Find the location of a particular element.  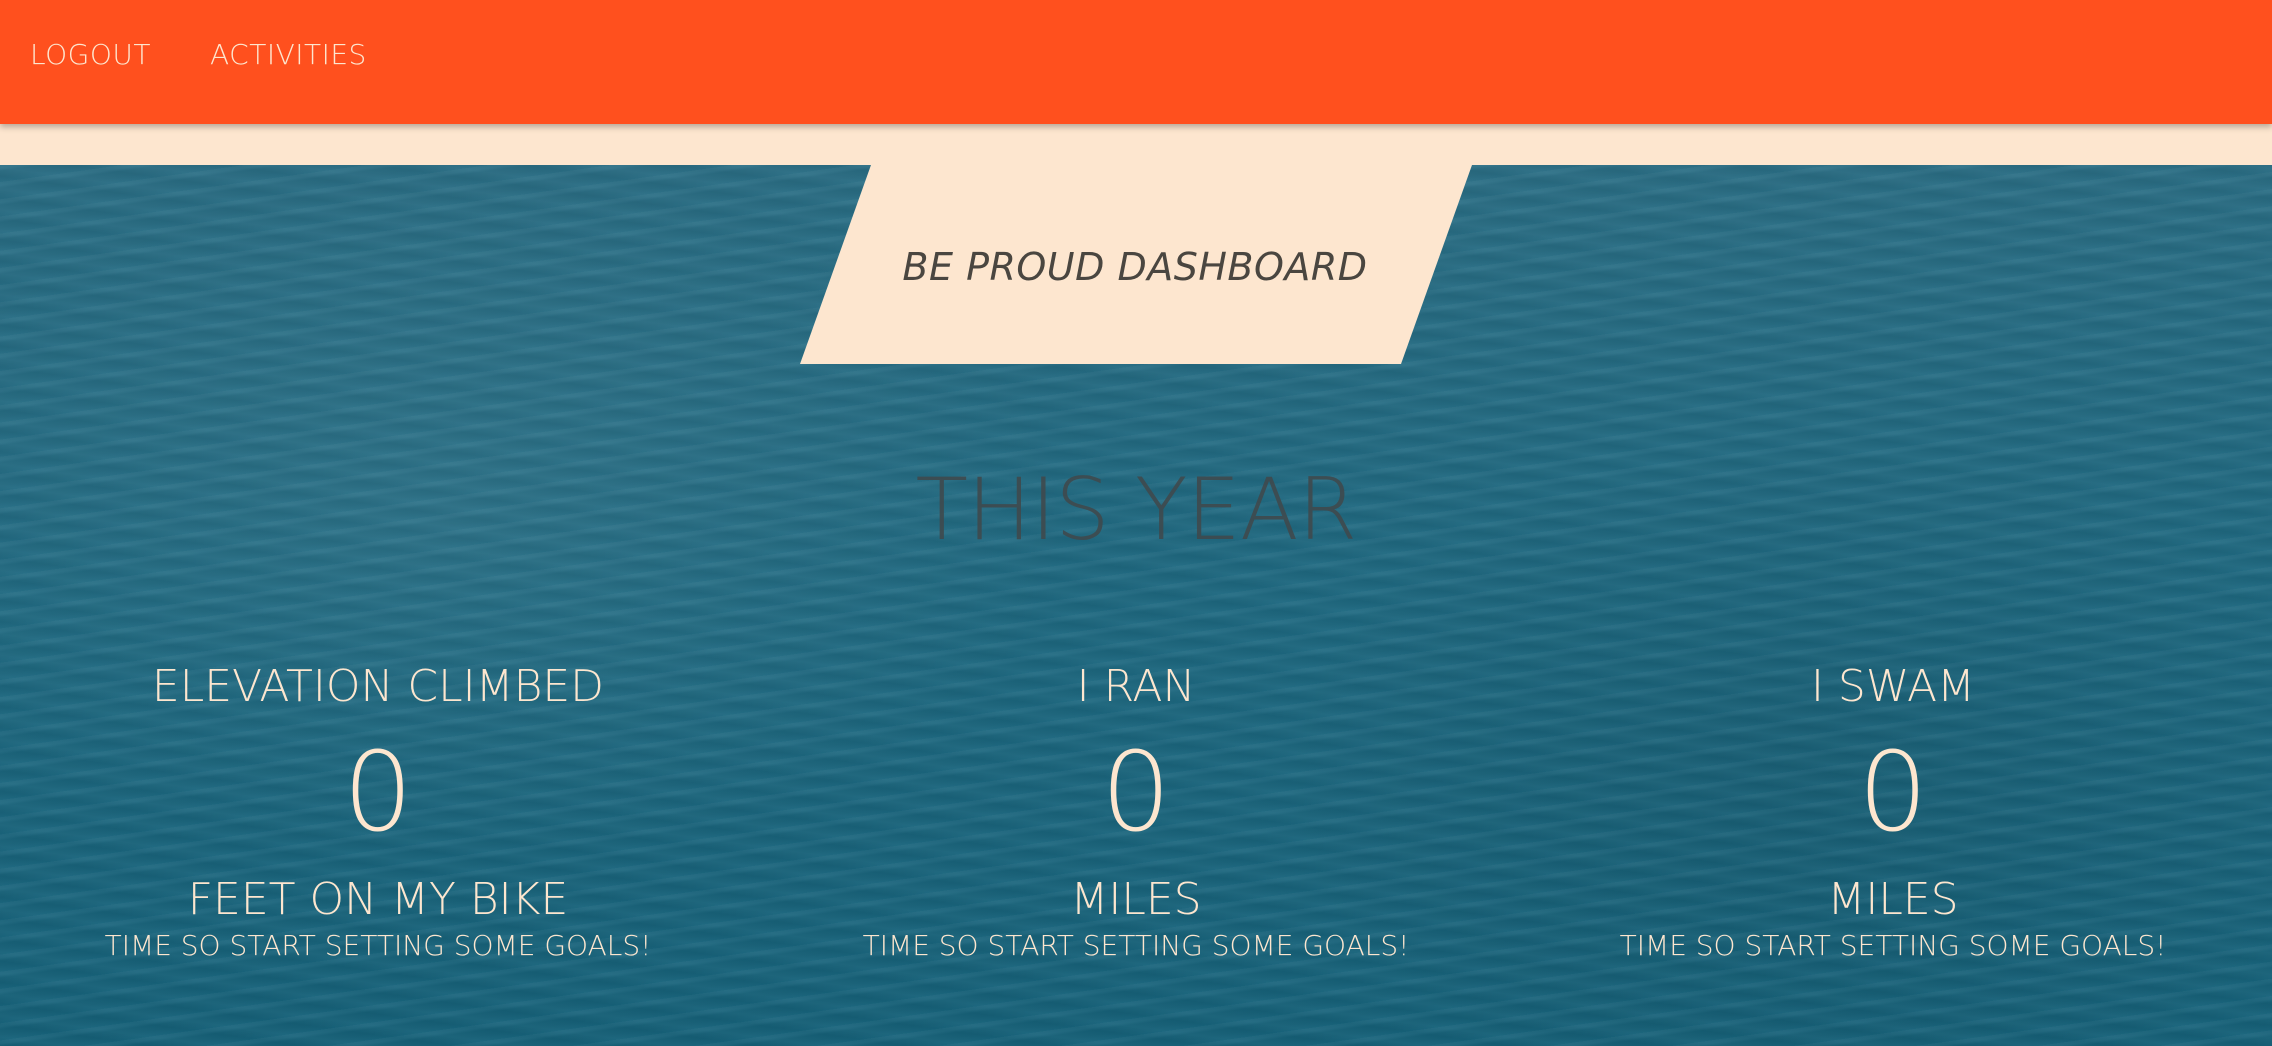

stat-label: I SWAM is located at coordinates (1893, 686).